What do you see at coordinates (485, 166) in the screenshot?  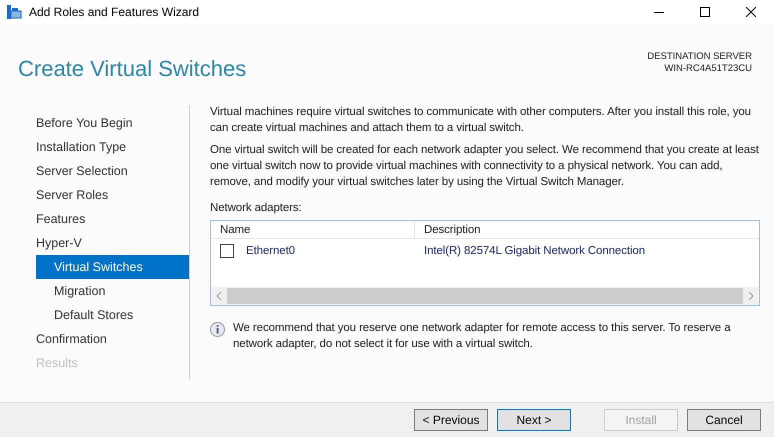 I see `description-text: One virtual switch will be created for each network adapter you select. We recommend that you create at least one virtual switch now to provide virtual machines with connectivity to a physical network. You can add, remove, and modify your virtual switches later by using the Virtual Switch Manager.` at bounding box center [485, 166].